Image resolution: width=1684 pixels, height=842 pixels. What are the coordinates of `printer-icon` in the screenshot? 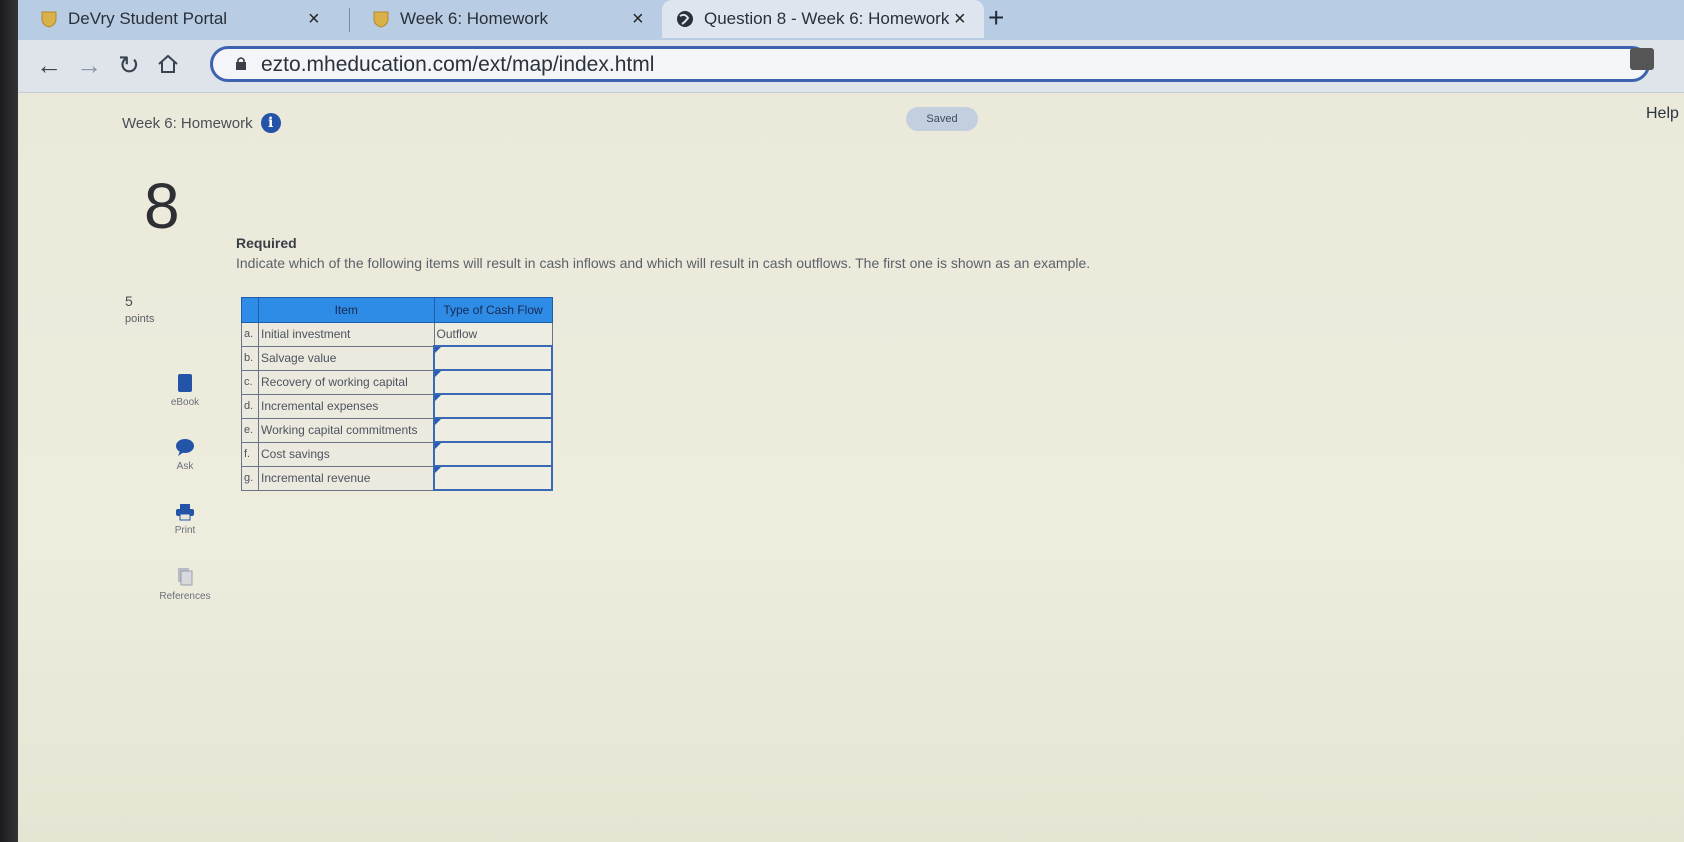 It's located at (185, 512).